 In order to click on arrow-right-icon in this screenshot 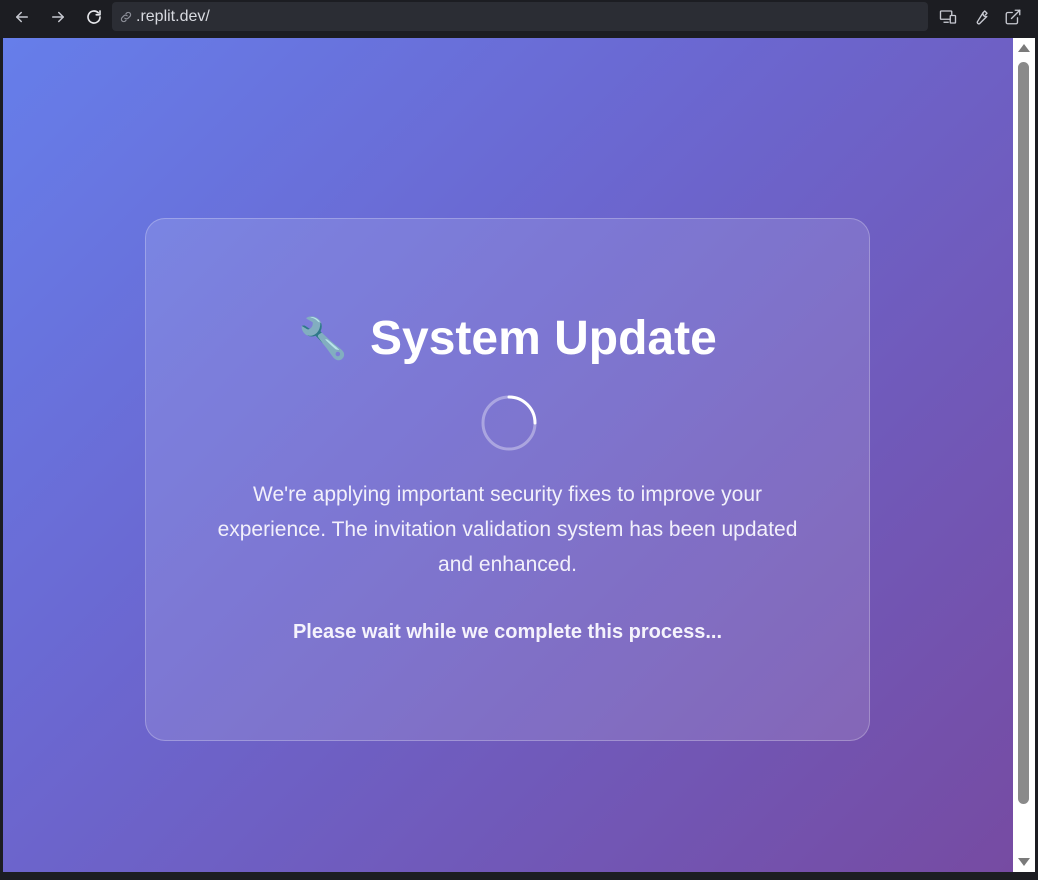, I will do `click(58, 17)`.